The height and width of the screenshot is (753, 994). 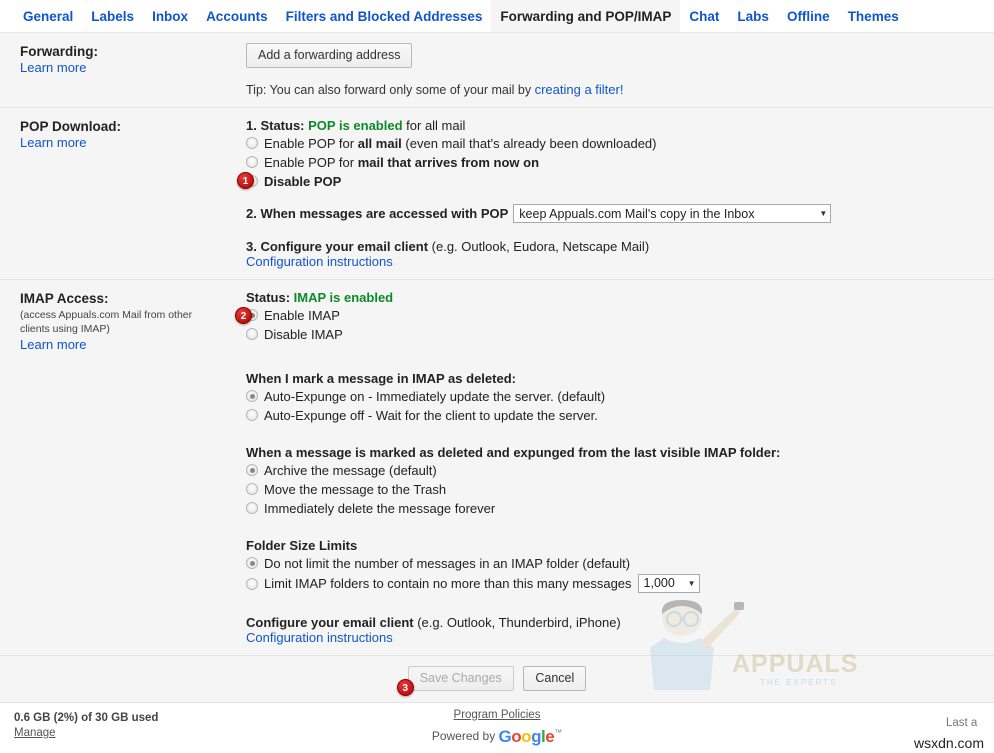 I want to click on imap-status-line: Status: IMAP is enabled, so click(x=615, y=297).